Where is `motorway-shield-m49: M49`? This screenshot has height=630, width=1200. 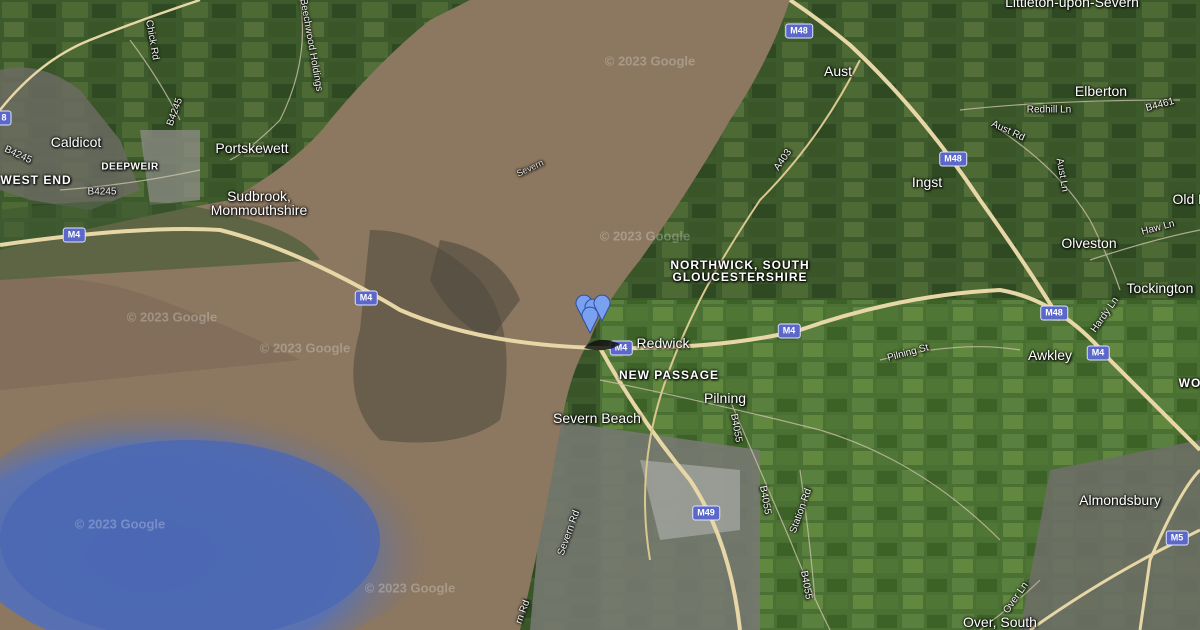 motorway-shield-m49: M49 is located at coordinates (706, 513).